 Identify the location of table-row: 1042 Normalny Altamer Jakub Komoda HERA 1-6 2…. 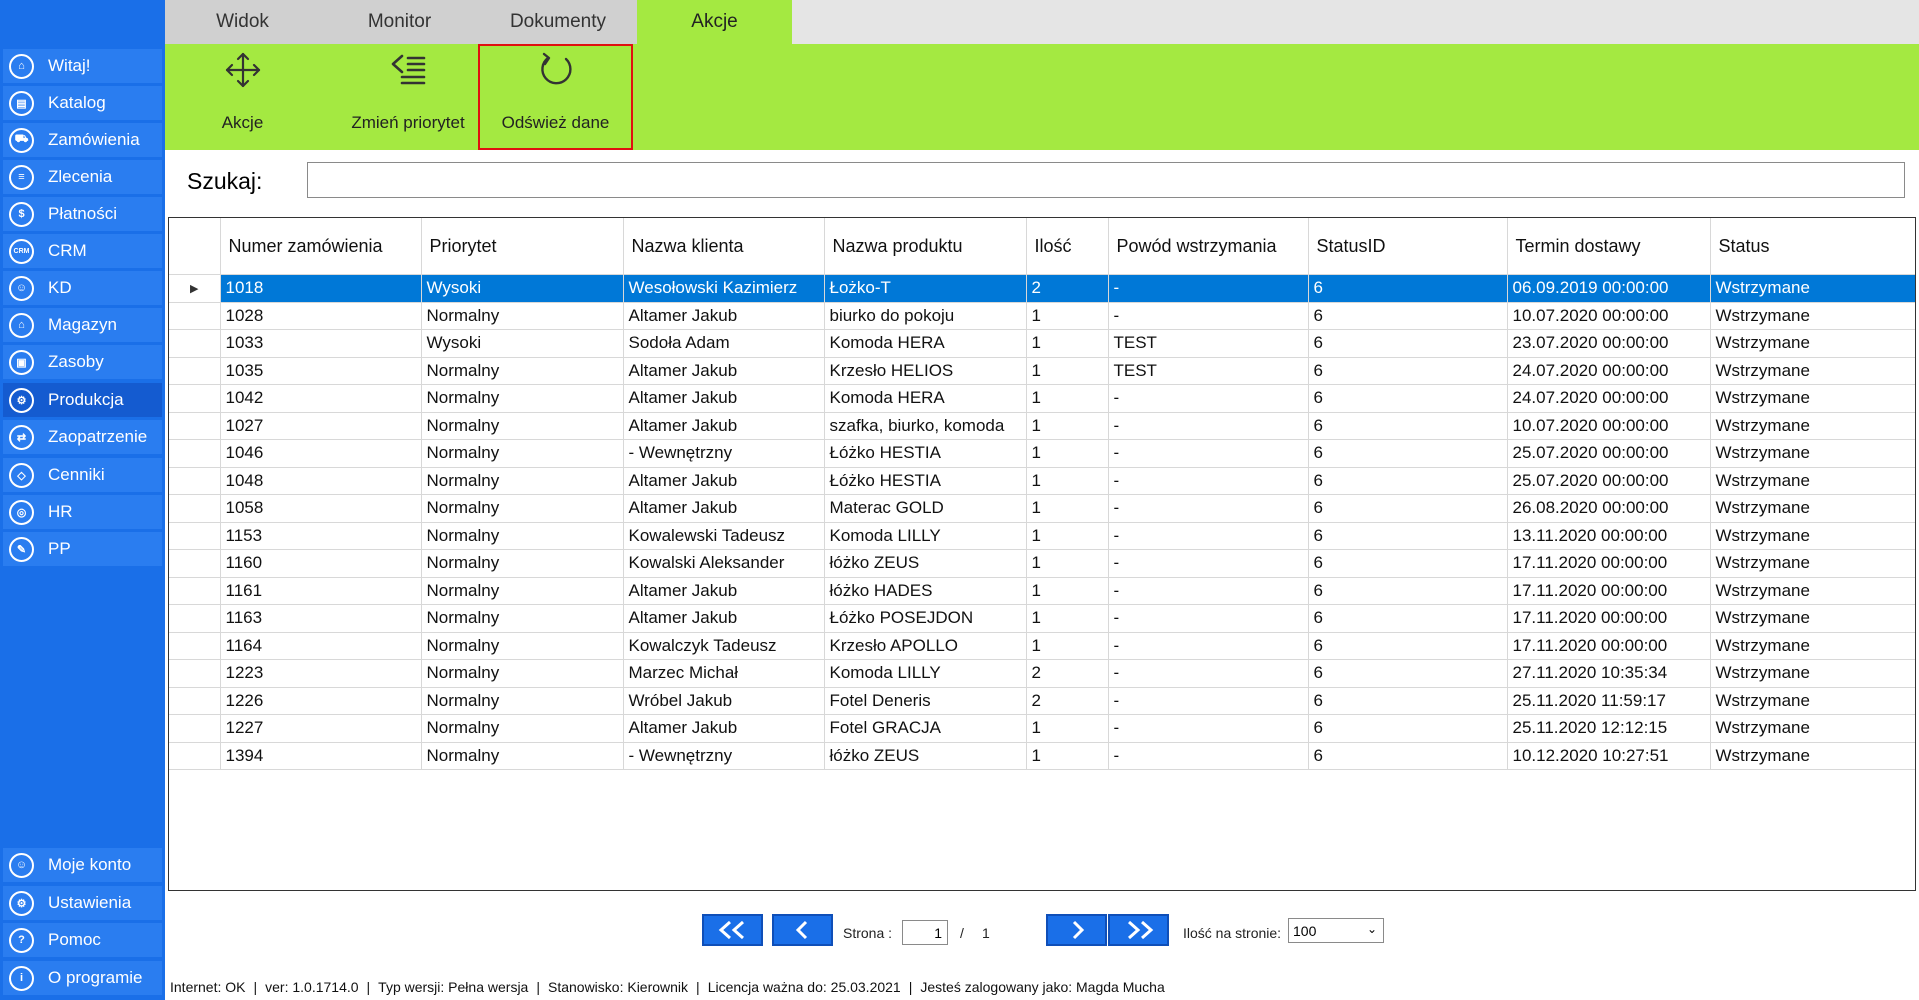
(1042, 398).